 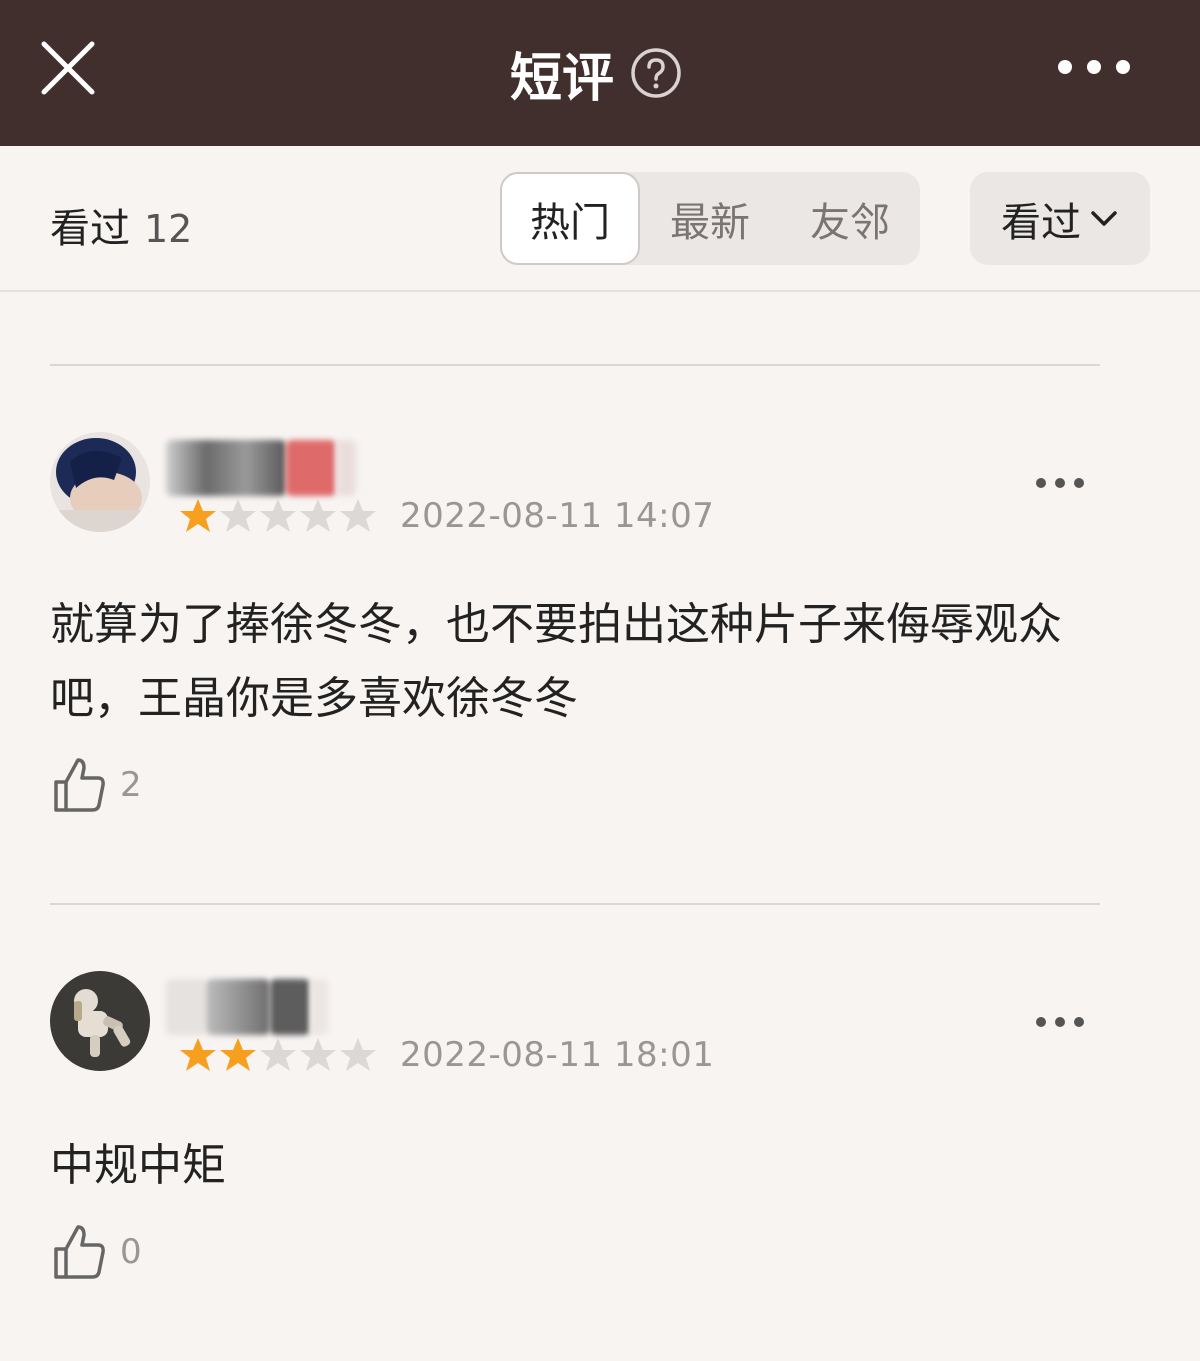 What do you see at coordinates (1041, 222) in the screenshot?
I see `dropdown-label: 看过` at bounding box center [1041, 222].